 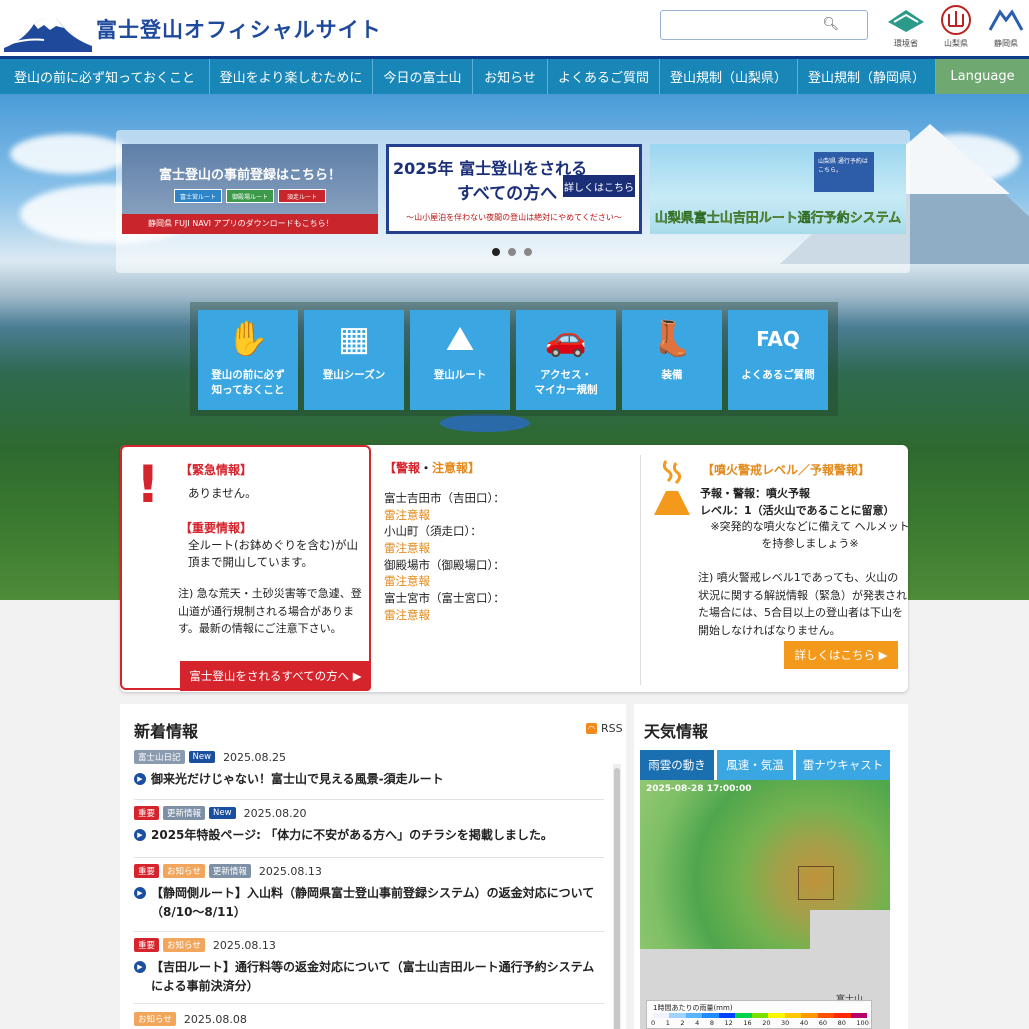 What do you see at coordinates (841, 655) in the screenshot?
I see `volcano-details-button: 詳しくはこちら ▶` at bounding box center [841, 655].